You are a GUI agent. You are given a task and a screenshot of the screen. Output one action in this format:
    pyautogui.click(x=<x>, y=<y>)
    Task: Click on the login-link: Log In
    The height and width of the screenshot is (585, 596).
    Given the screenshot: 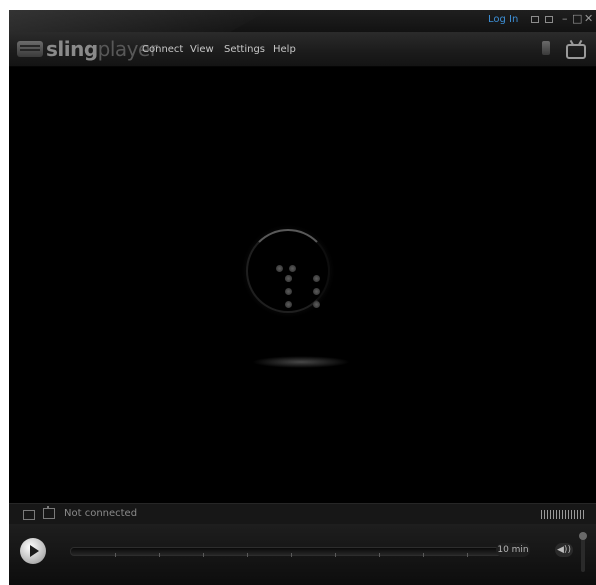 What is the action you would take?
    pyautogui.click(x=503, y=19)
    